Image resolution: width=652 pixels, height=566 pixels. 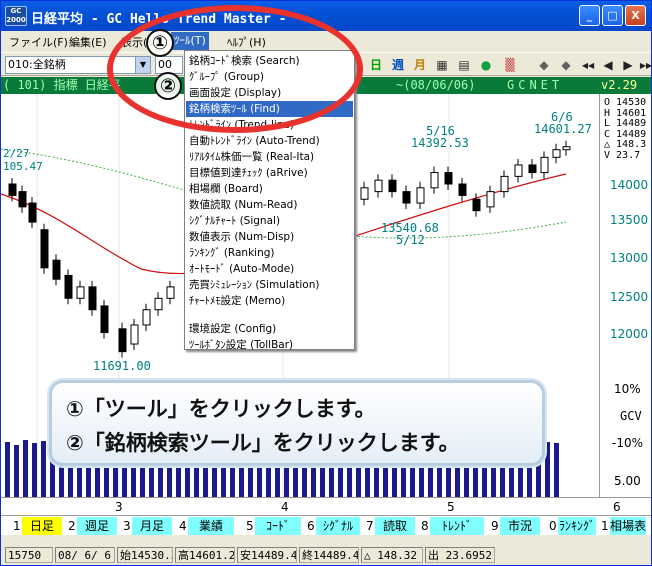 I want to click on x-tick: 3, so click(x=119, y=507).